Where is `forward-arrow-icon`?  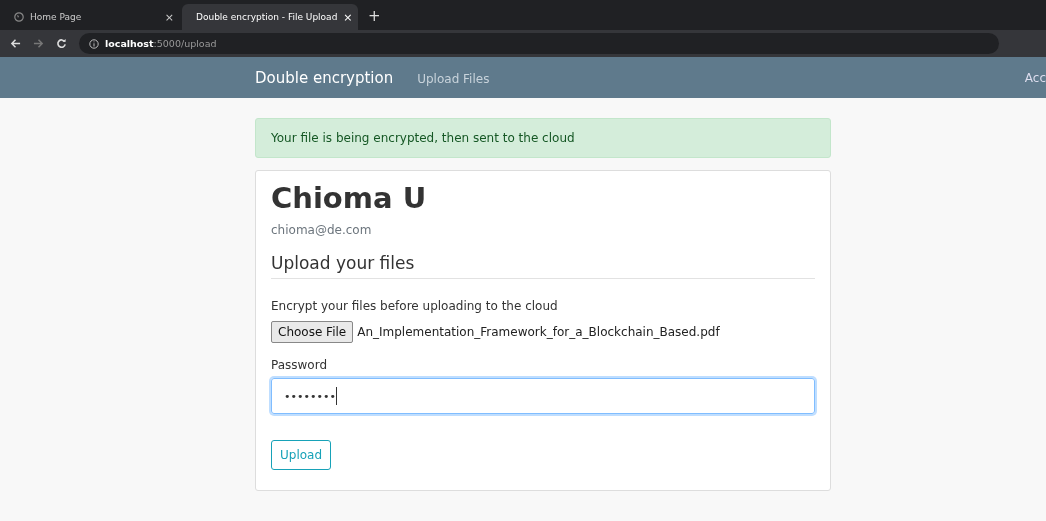 forward-arrow-icon is located at coordinates (38, 43).